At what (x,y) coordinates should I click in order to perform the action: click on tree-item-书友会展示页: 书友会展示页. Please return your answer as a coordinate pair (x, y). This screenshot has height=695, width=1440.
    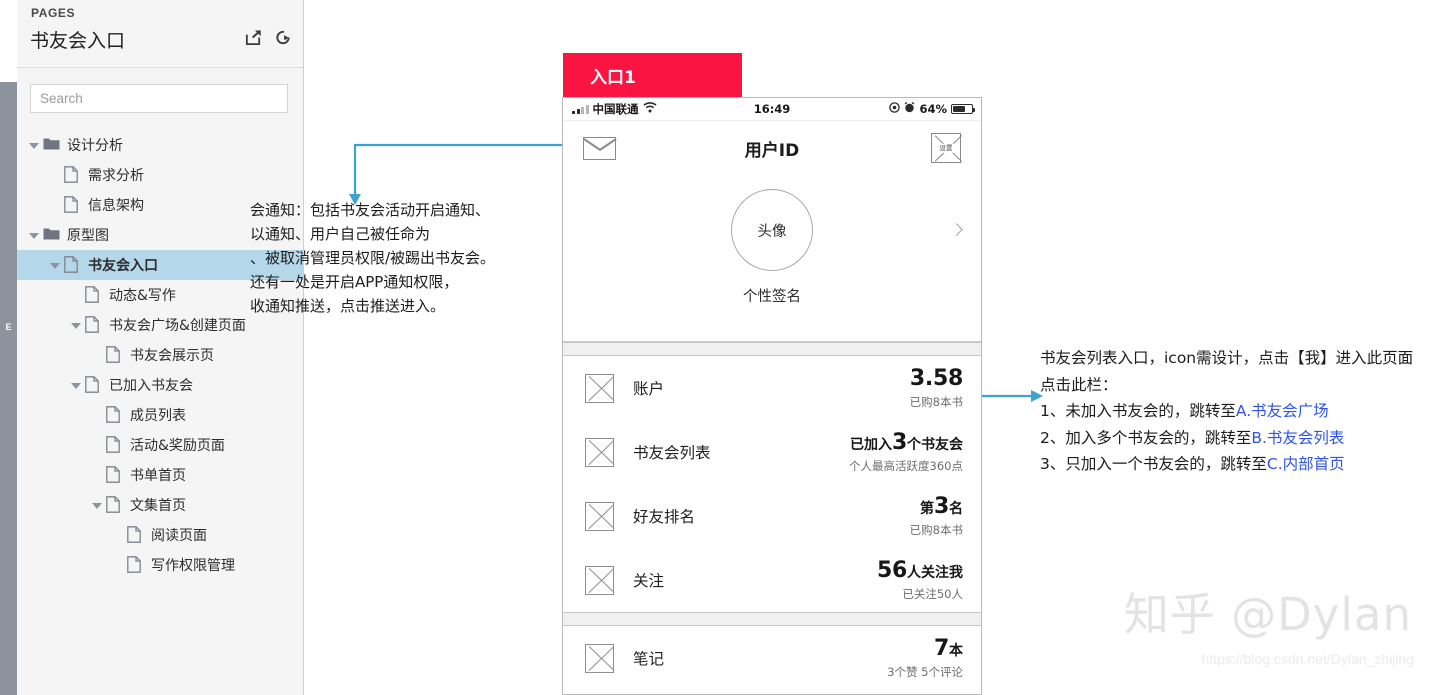
    Looking at the image, I should click on (160, 355).